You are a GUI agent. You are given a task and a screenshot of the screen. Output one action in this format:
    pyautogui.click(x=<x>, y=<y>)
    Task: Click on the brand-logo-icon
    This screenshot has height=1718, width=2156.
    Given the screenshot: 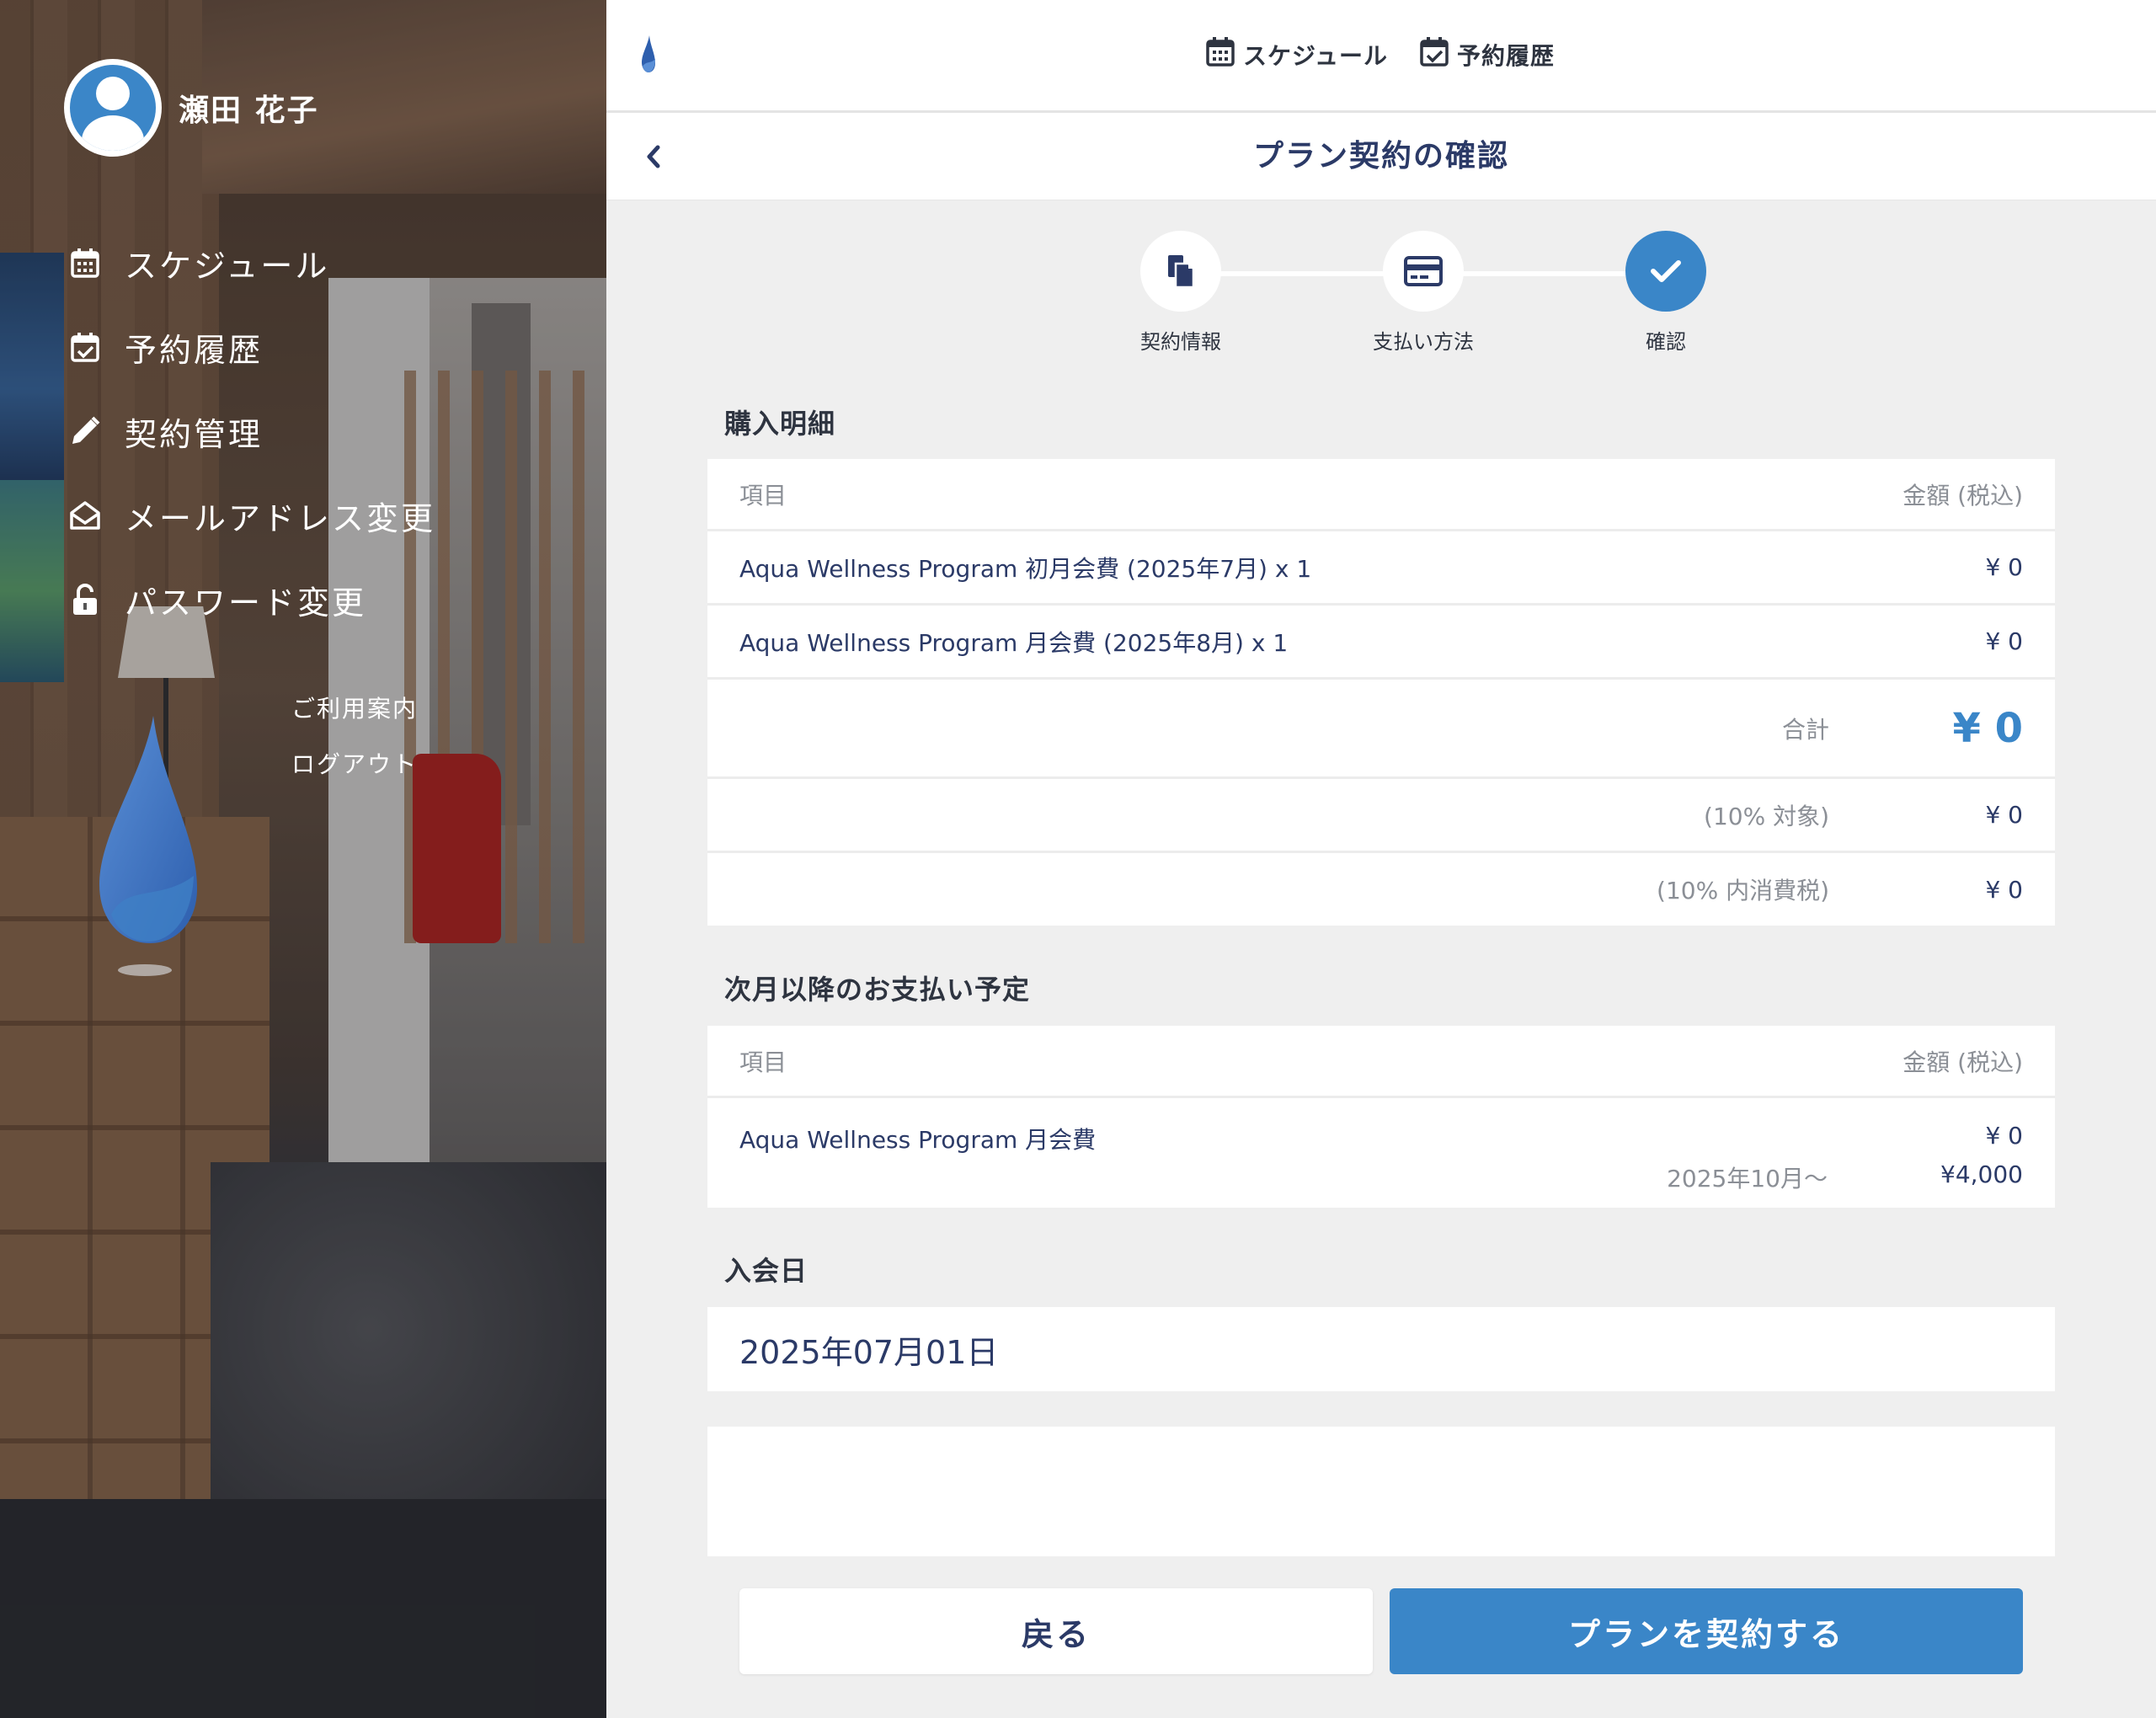 What is the action you would take?
    pyautogui.click(x=648, y=57)
    